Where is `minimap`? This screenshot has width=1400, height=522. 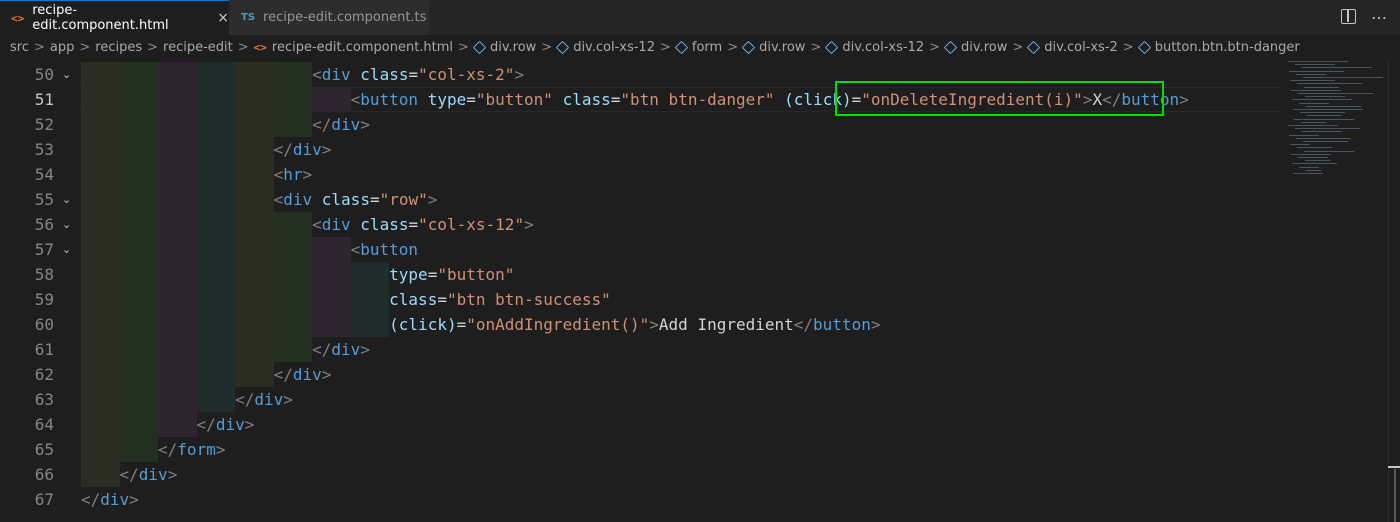 minimap is located at coordinates (1338, 119).